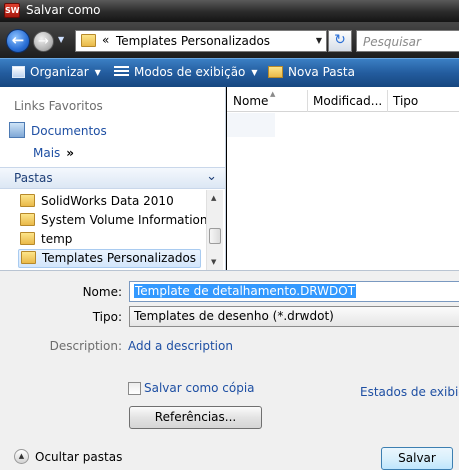 The height and width of the screenshot is (470, 459). What do you see at coordinates (57, 239) in the screenshot?
I see `tree-item-label: temp` at bounding box center [57, 239].